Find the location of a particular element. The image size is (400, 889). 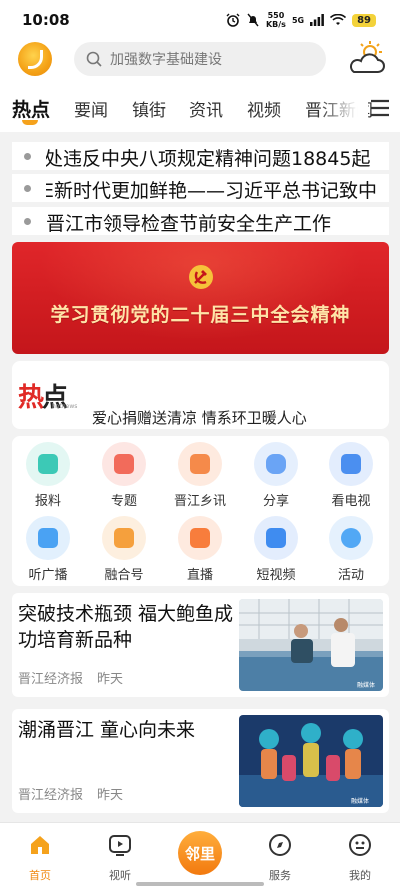

nav-label: 服务 is located at coordinates (280, 875).